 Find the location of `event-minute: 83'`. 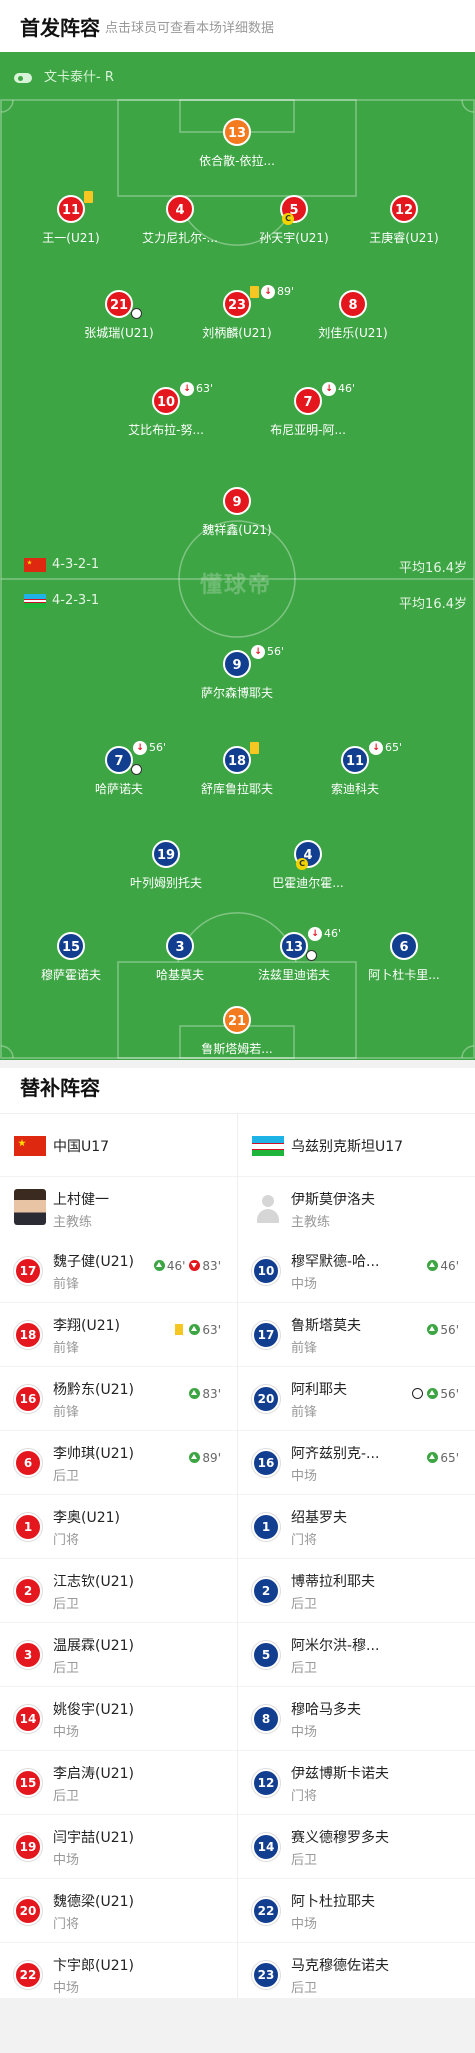

event-minute: 83' is located at coordinates (211, 1394).